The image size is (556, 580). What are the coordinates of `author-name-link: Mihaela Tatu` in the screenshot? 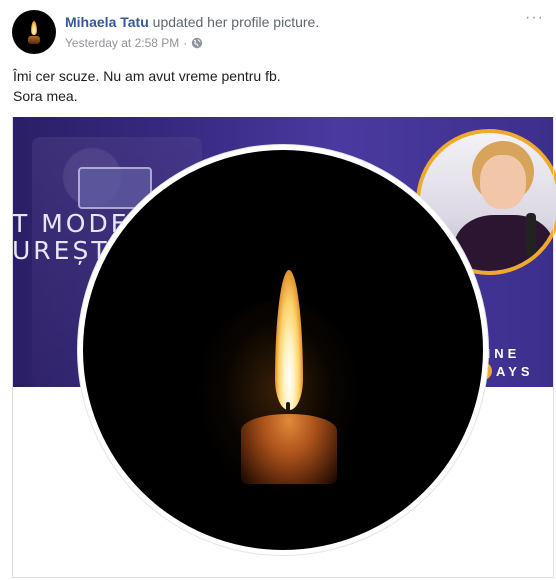 It's located at (107, 22).